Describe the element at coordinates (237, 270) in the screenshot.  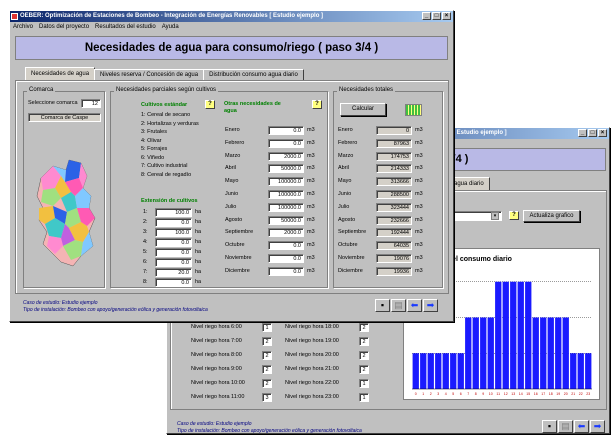
I see `otras-month-label: Diciembre` at that location.